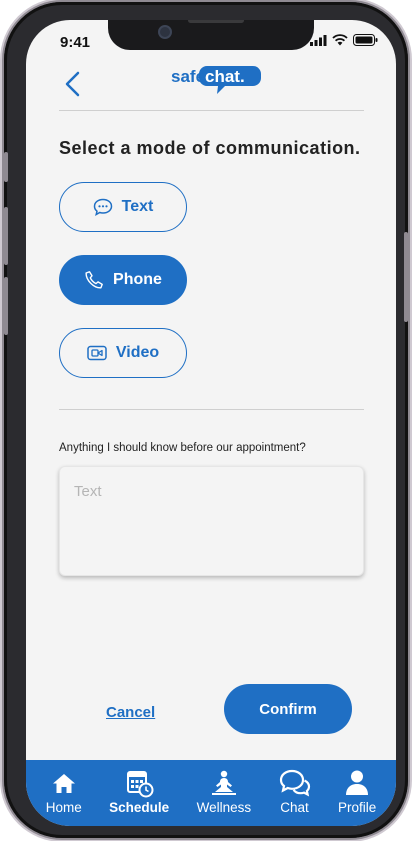 The image size is (412, 841). Describe the element at coordinates (210, 148) in the screenshot. I see `page-heading: Select a mode of communication.` at that location.